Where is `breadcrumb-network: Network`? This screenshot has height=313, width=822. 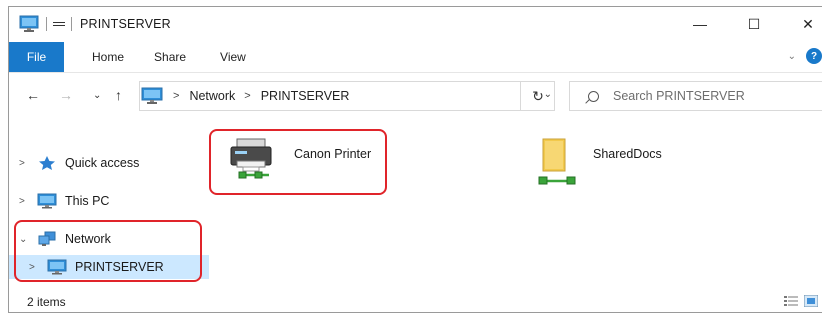
breadcrumb-network: Network is located at coordinates (212, 96).